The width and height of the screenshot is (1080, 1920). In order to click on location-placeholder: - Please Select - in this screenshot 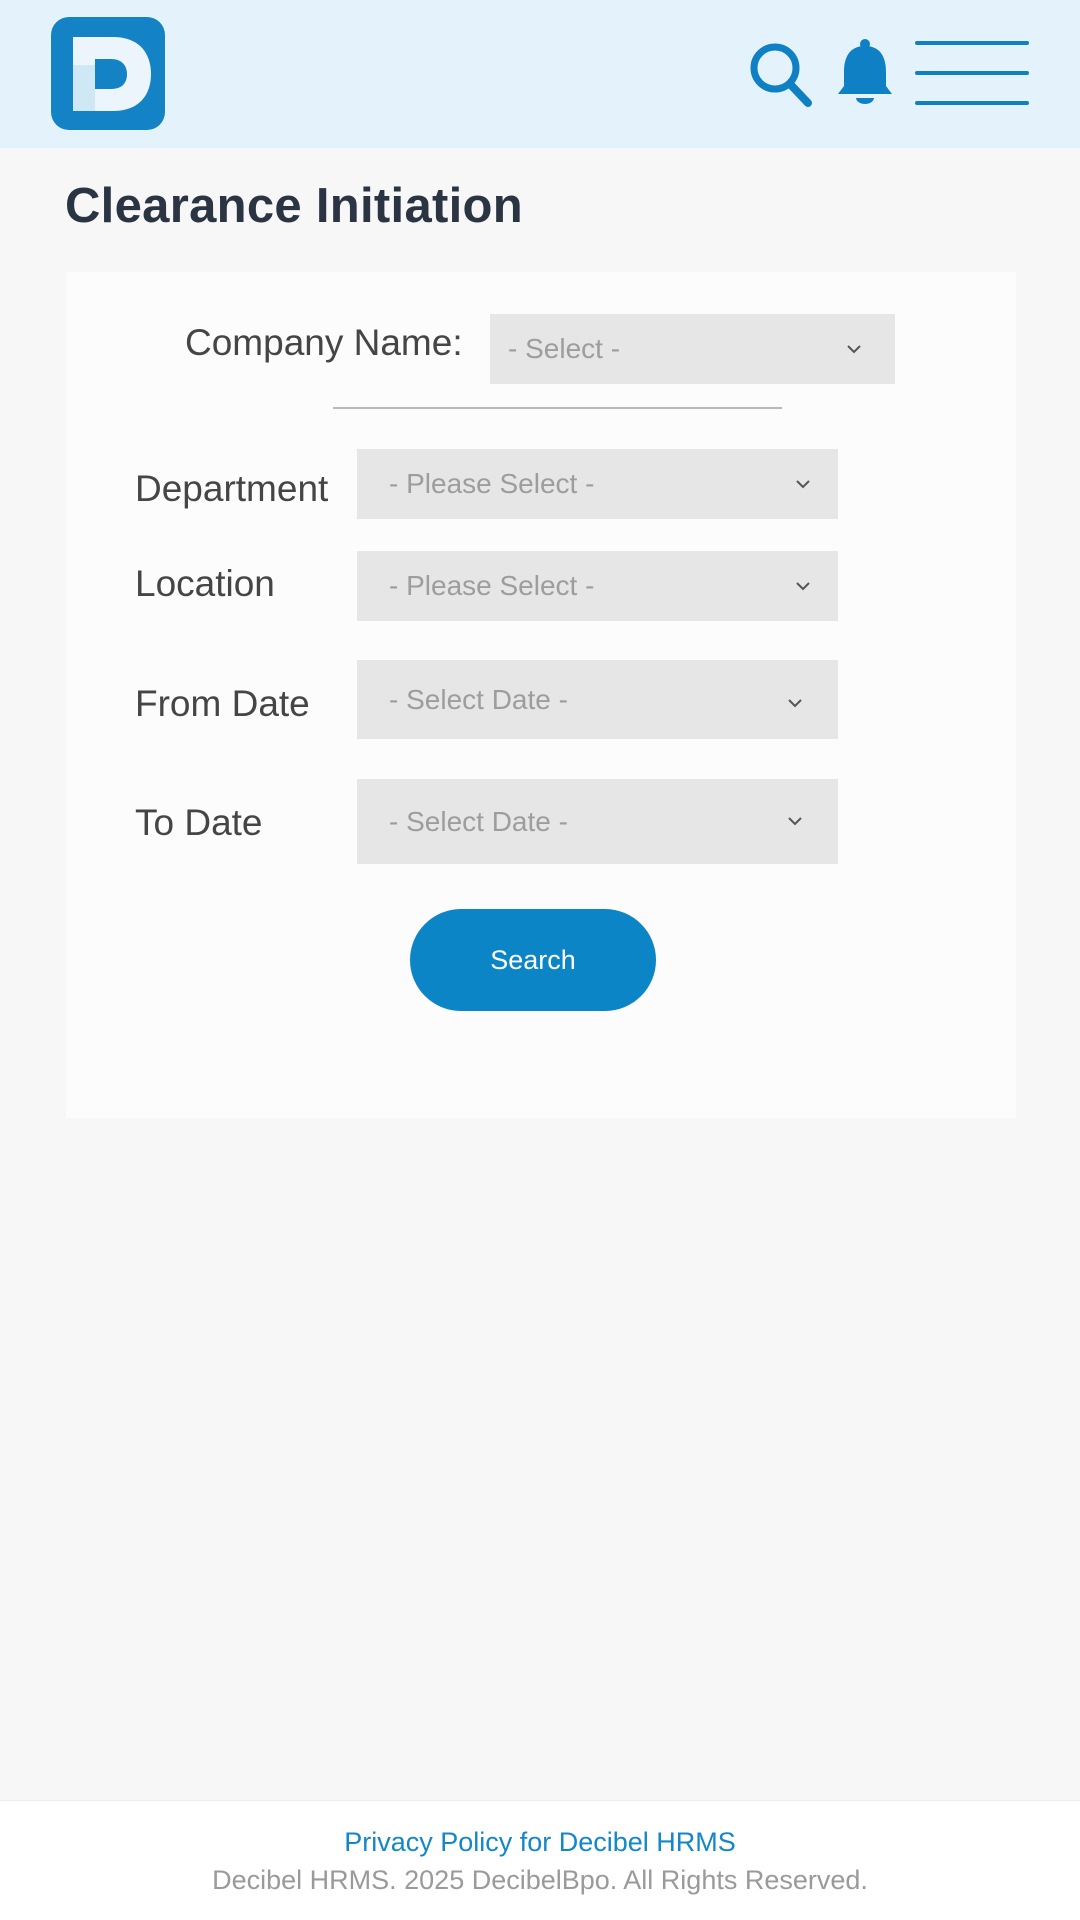, I will do `click(492, 585)`.